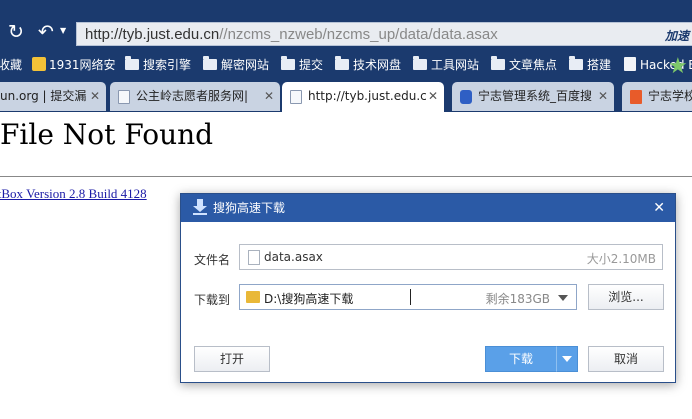 The image size is (692, 419). What do you see at coordinates (659, 208) in the screenshot?
I see `close-icon: ✕` at bounding box center [659, 208].